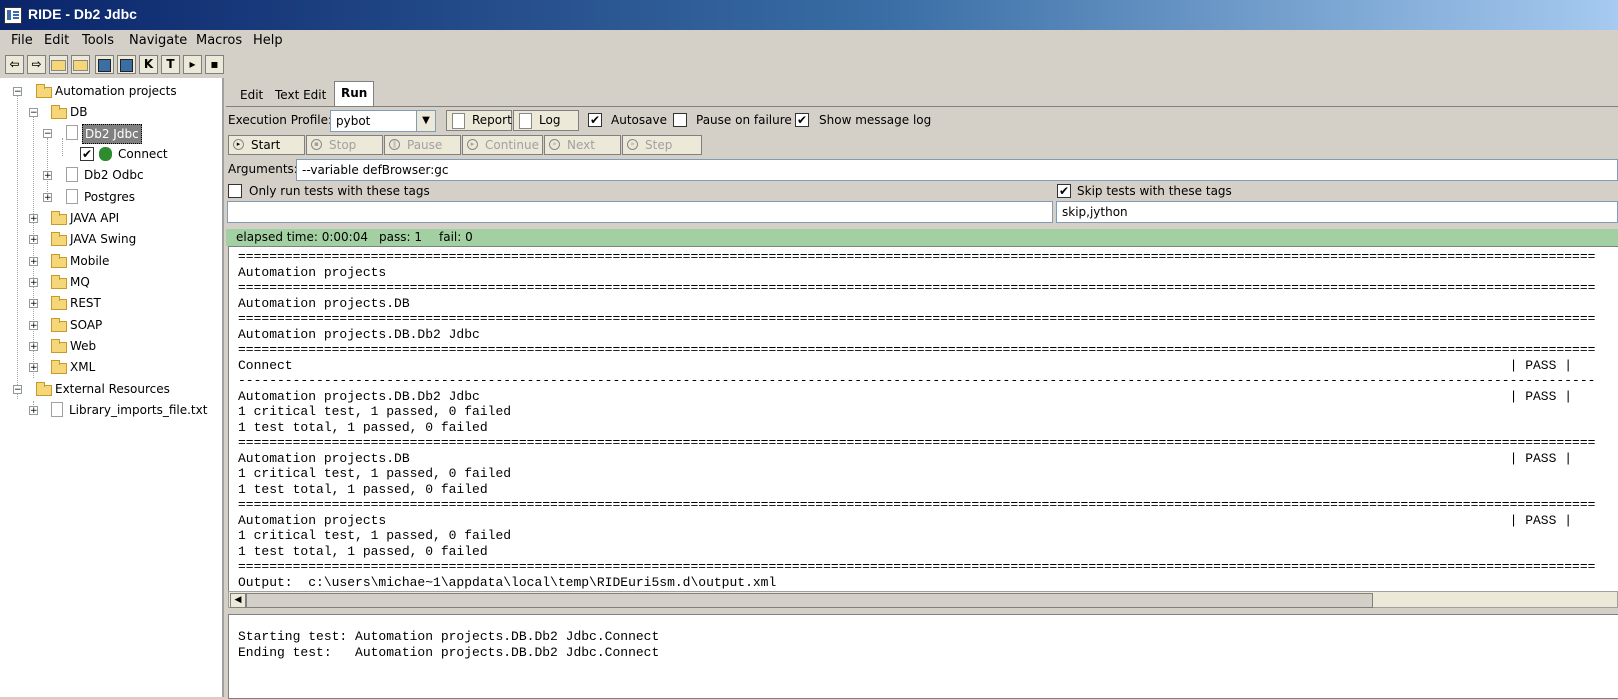  I want to click on log-icon, so click(525, 121).